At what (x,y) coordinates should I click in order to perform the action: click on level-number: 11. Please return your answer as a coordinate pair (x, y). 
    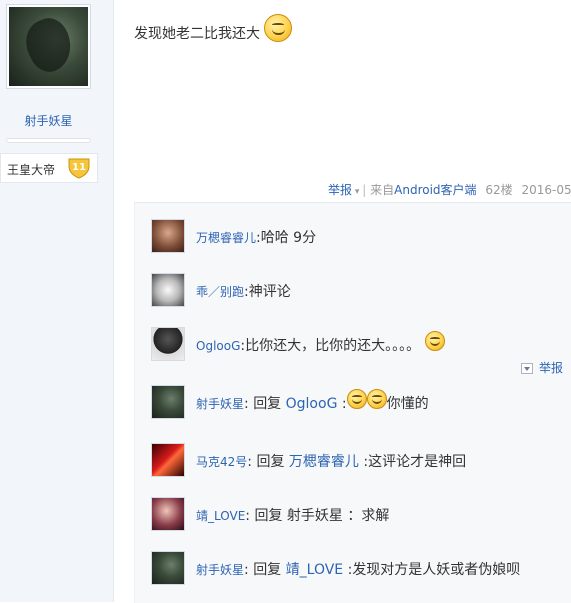
    Looking at the image, I should click on (79, 167).